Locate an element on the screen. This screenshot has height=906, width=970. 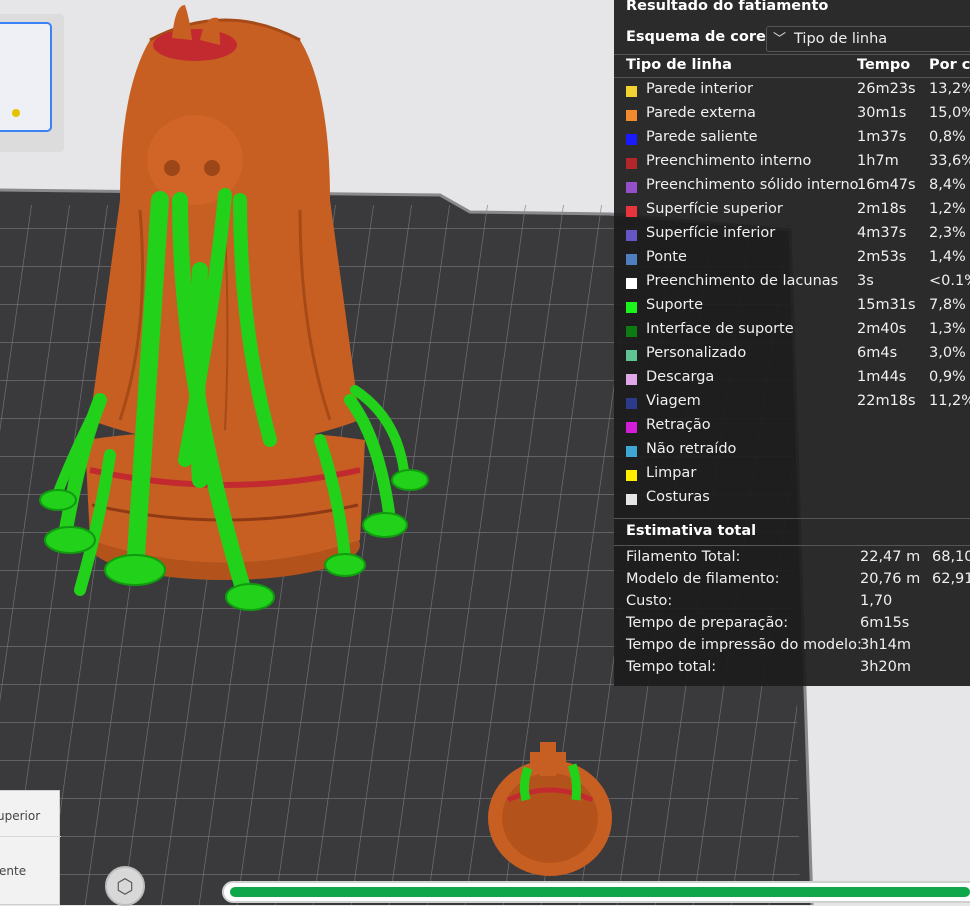
summary-label: Tempo total: is located at coordinates (671, 667).